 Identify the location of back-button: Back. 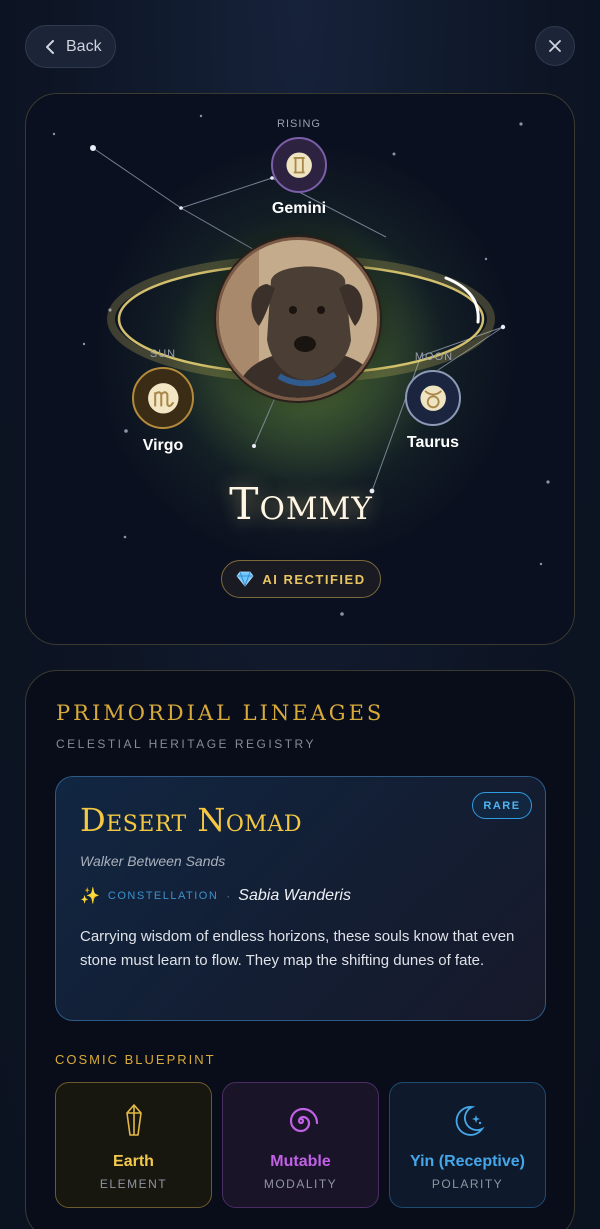
(70, 46).